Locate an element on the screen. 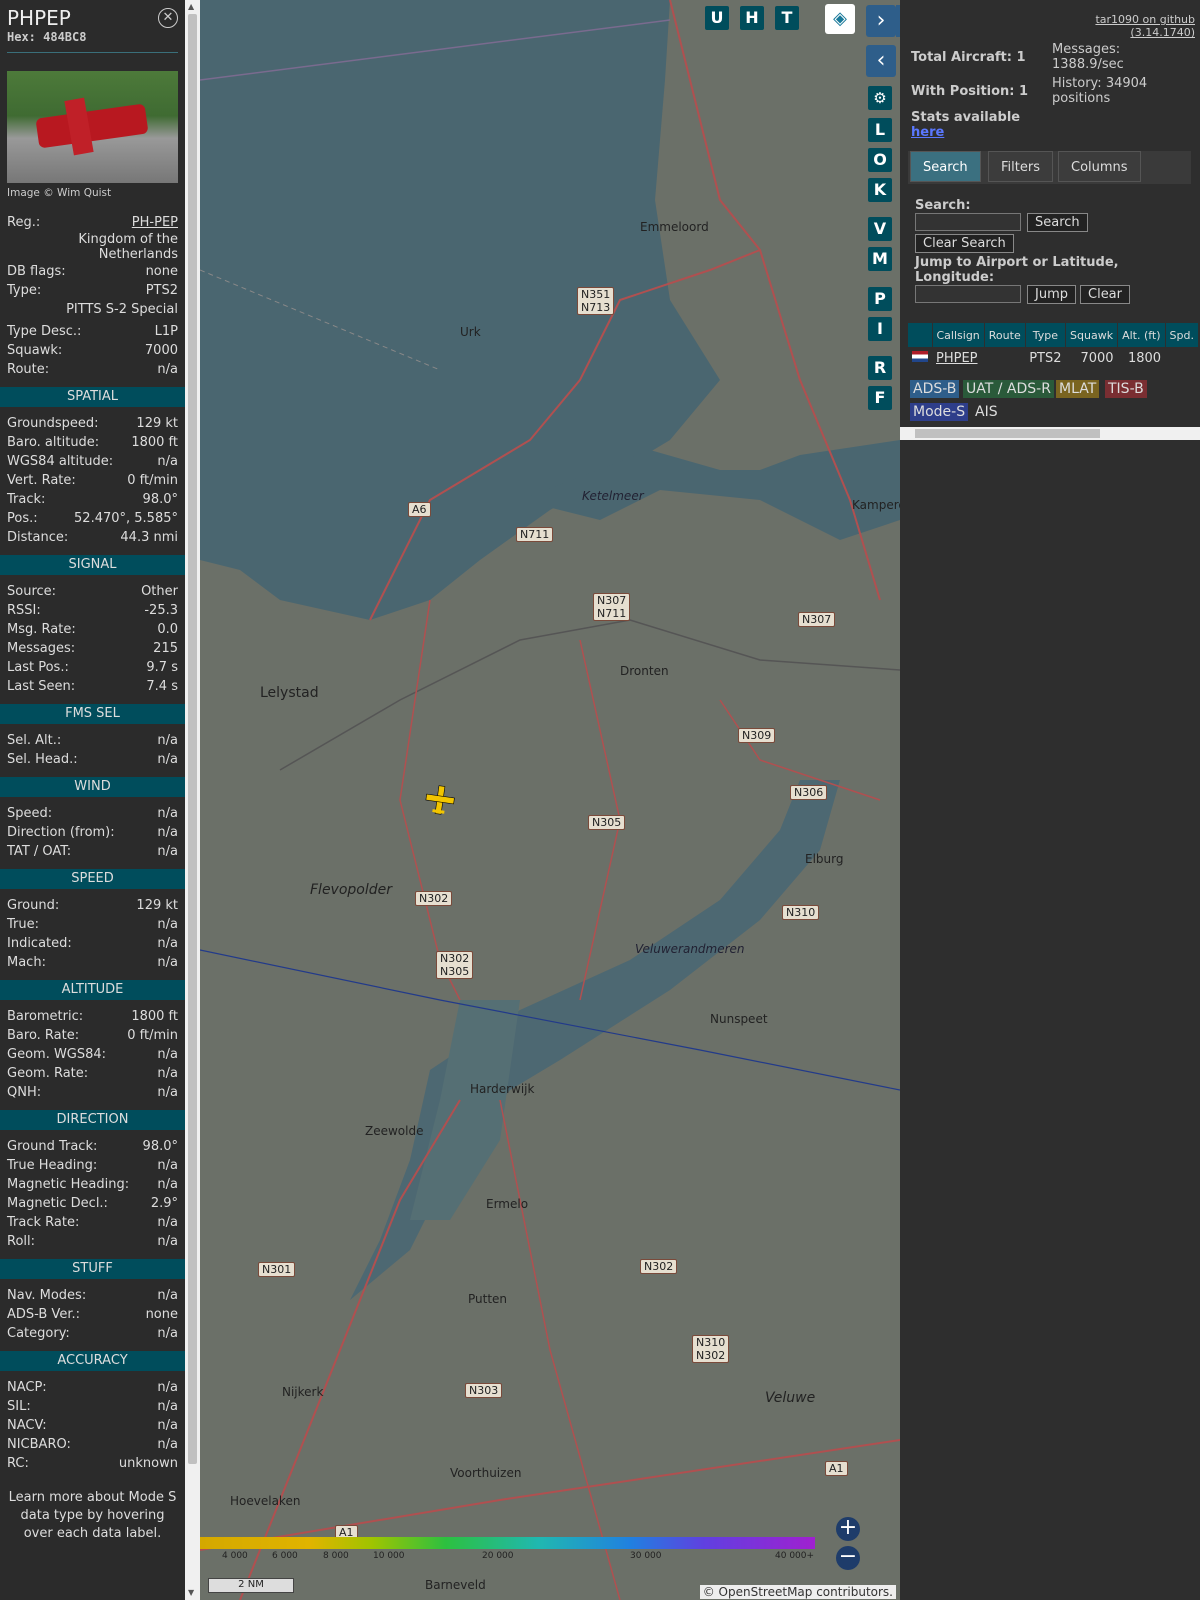  info-label: Sel. Head.: is located at coordinates (42, 759).